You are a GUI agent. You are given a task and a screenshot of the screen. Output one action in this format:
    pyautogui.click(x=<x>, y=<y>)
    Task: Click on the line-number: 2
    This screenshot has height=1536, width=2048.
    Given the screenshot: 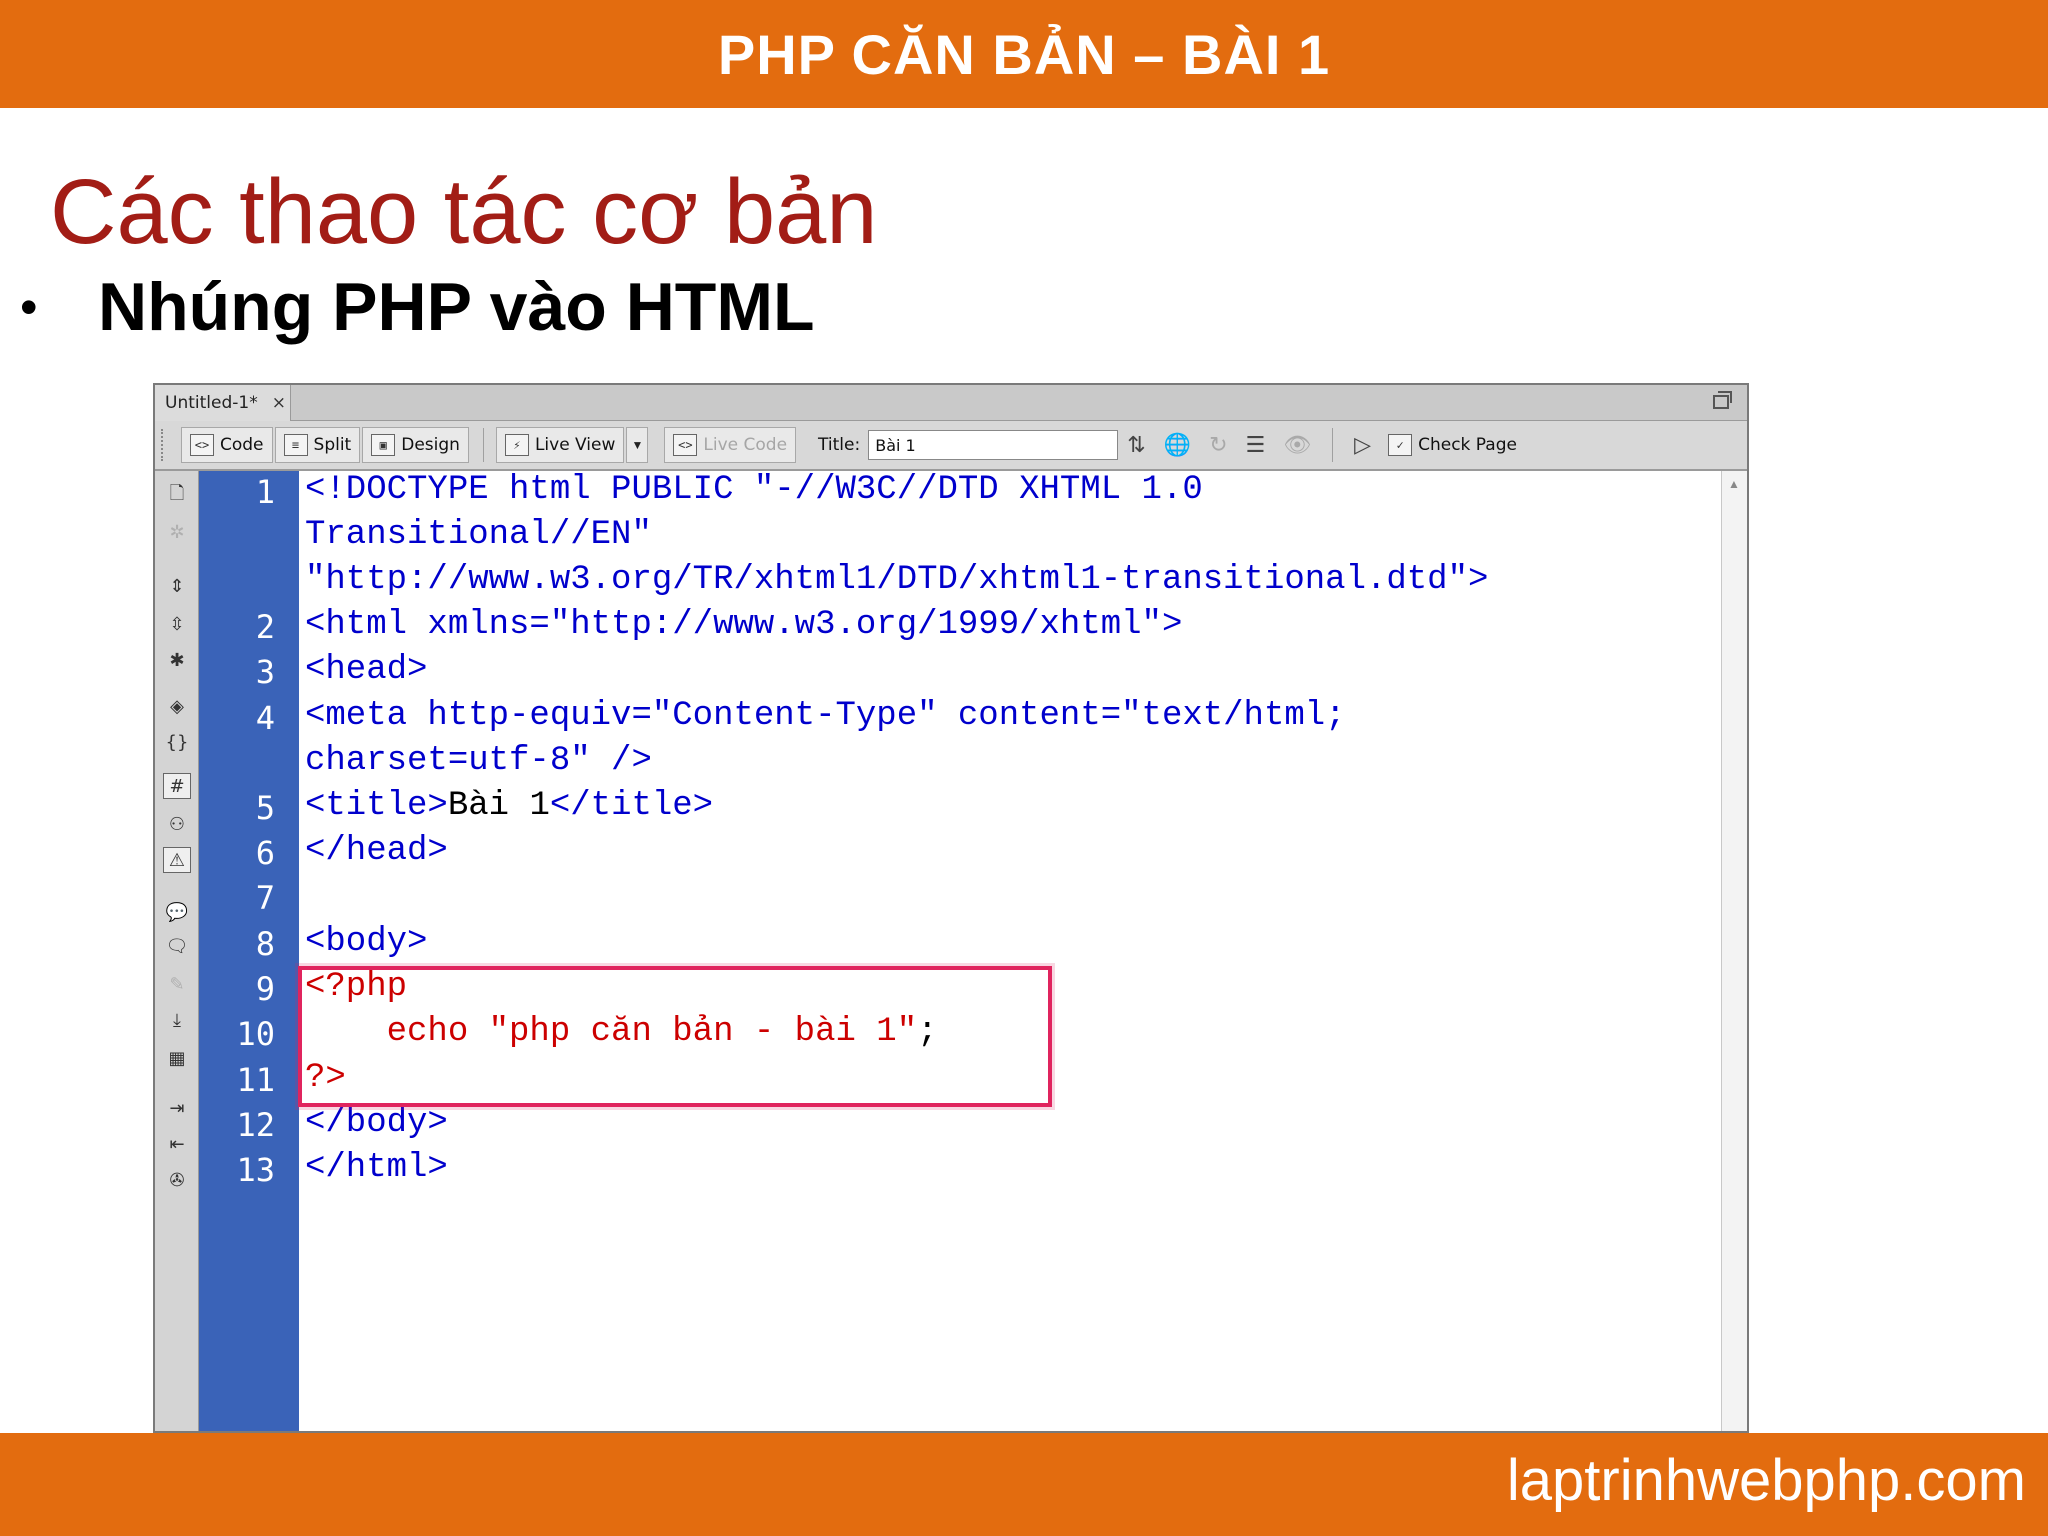 What is the action you would take?
    pyautogui.click(x=265, y=627)
    